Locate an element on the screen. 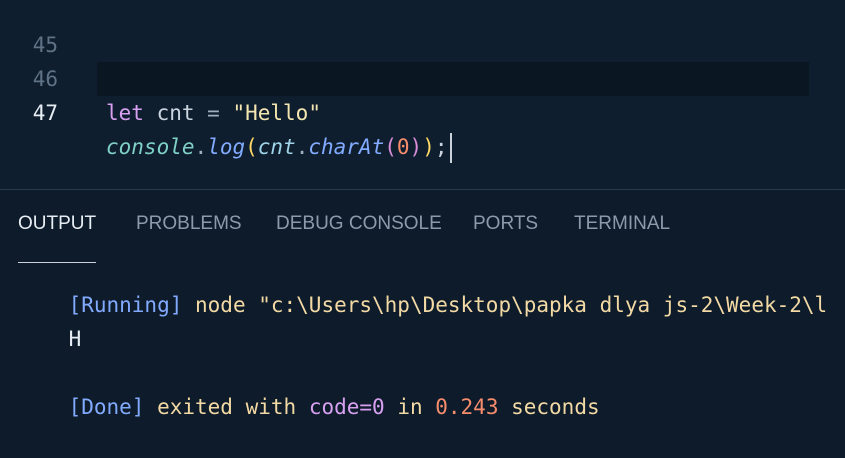 The image size is (845, 458). line-code: console.log(cnt.charAt(0)); is located at coordinates (279, 147).